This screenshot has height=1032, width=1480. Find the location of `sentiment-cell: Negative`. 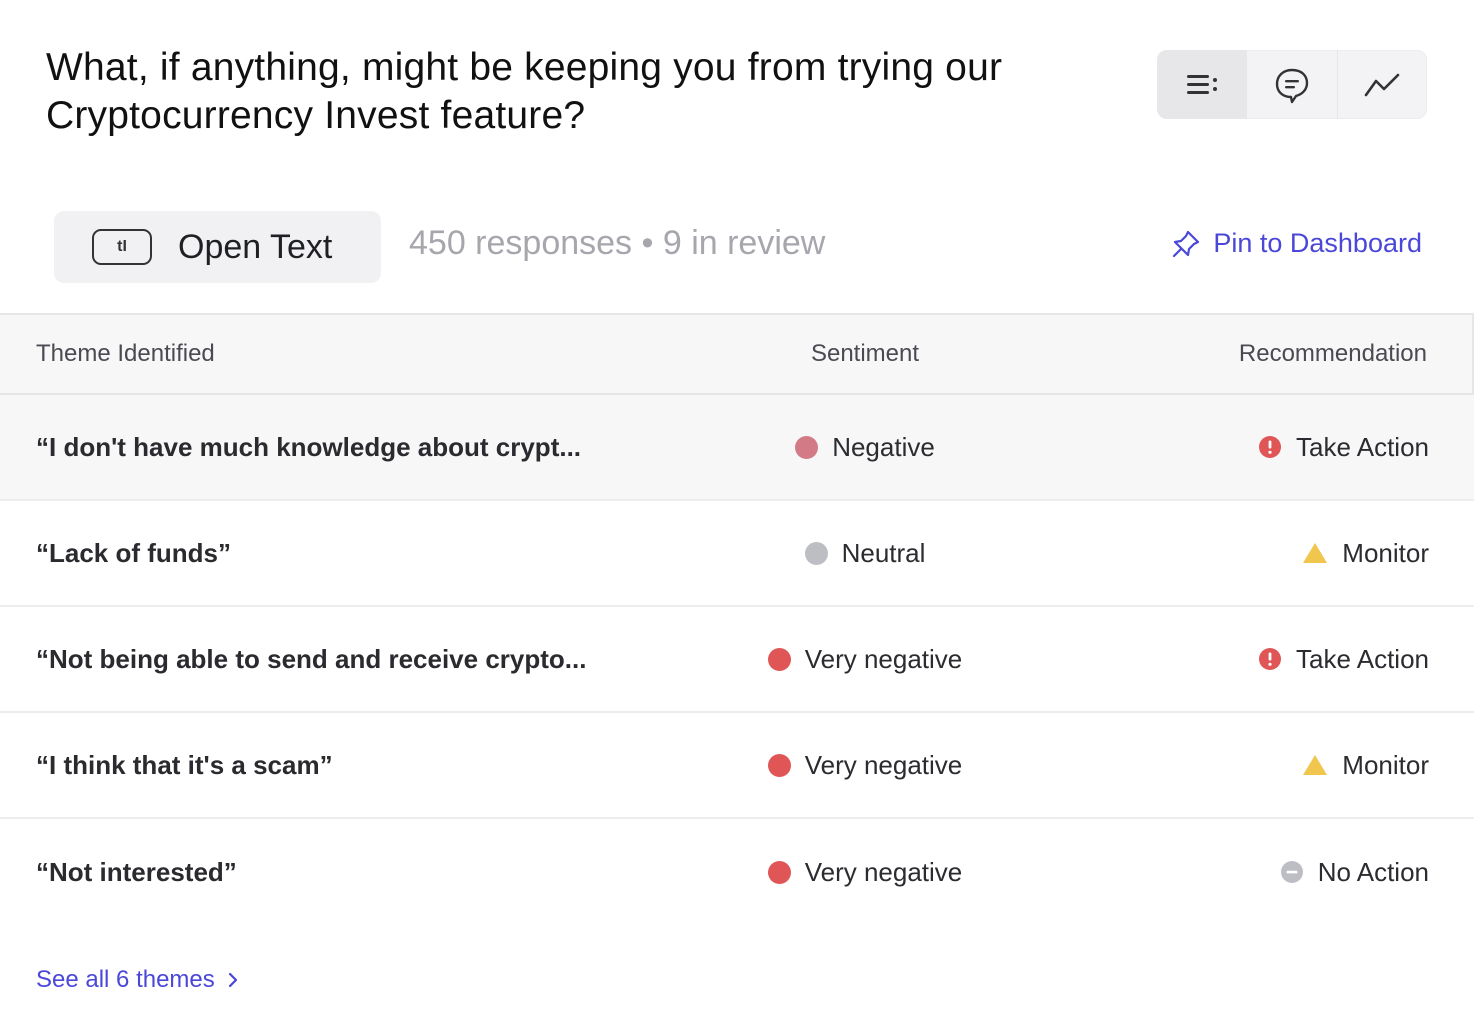

sentiment-cell: Negative is located at coordinates (865, 447).